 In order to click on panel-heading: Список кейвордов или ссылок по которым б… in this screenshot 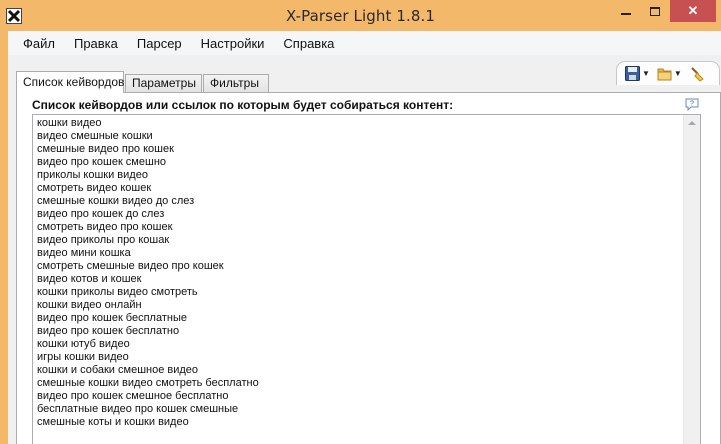, I will do `click(243, 105)`.